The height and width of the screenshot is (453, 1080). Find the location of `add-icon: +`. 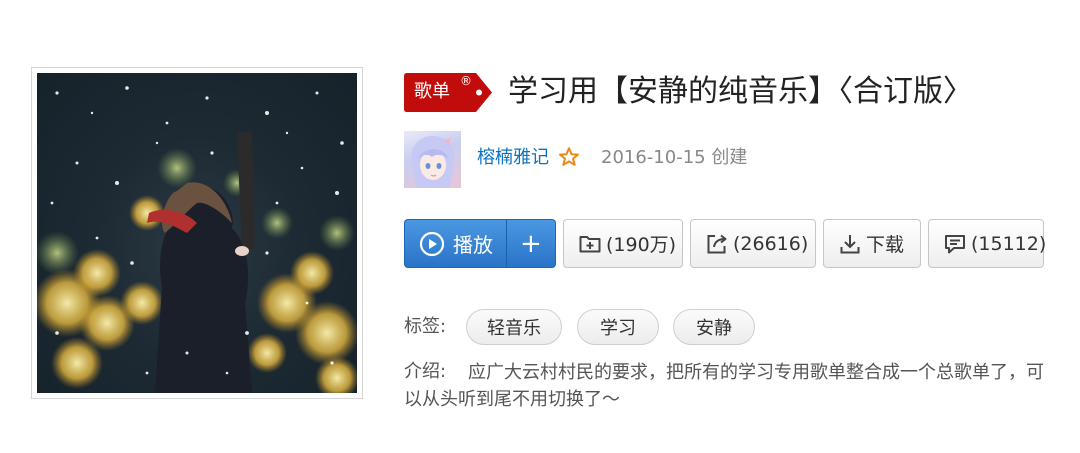

add-icon: + is located at coordinates (530, 243).